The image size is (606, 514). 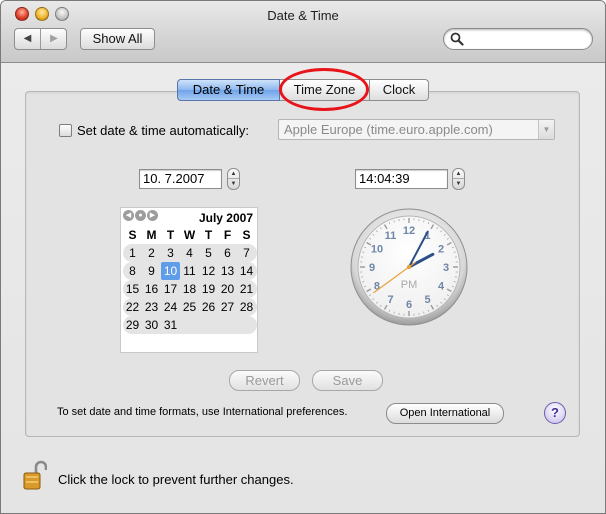 What do you see at coordinates (54, 39) in the screenshot?
I see `forward-arrow-icon: ▶` at bounding box center [54, 39].